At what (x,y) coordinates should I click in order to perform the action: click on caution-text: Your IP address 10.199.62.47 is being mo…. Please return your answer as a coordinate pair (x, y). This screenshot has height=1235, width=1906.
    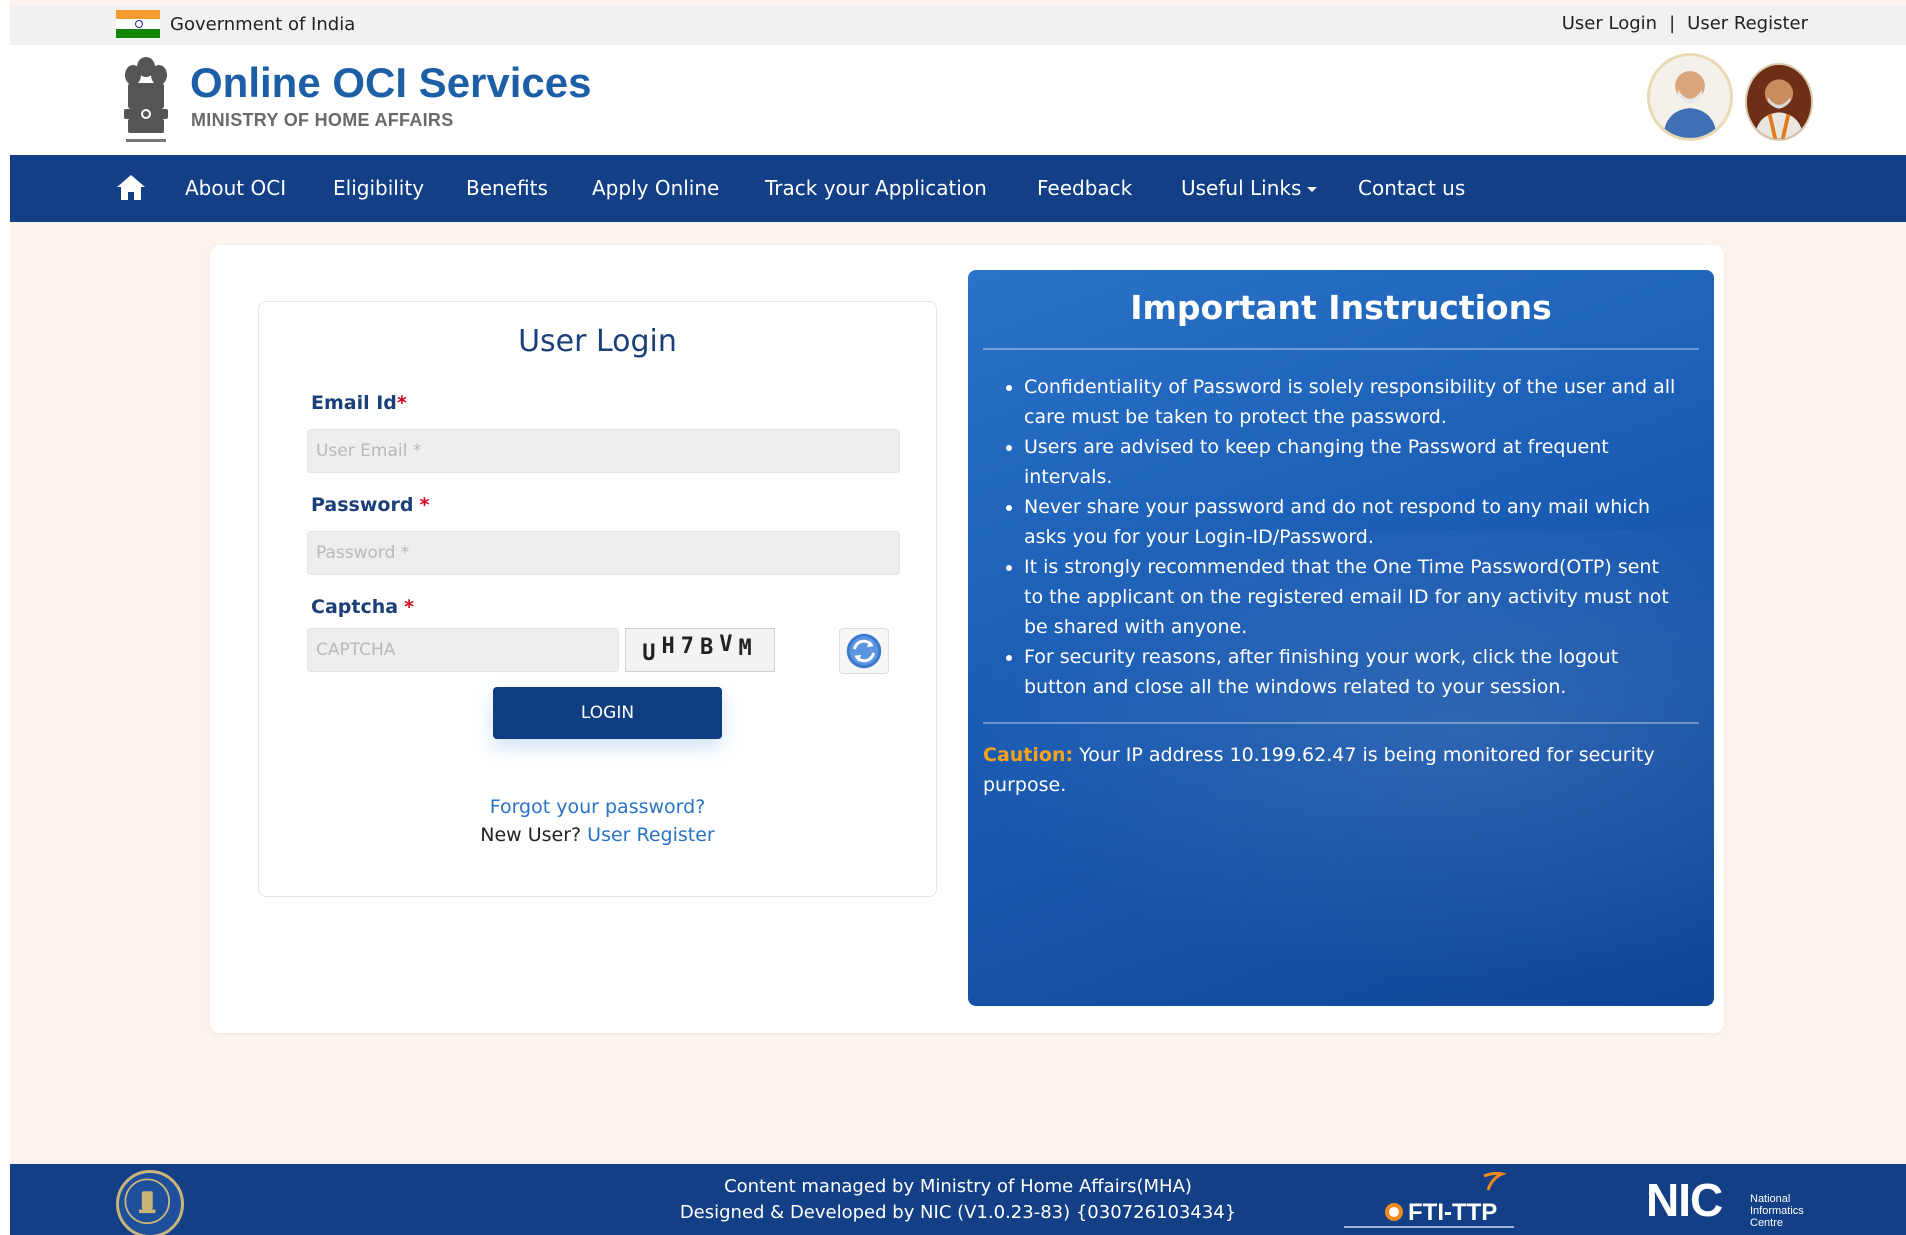
    Looking at the image, I should click on (1319, 770).